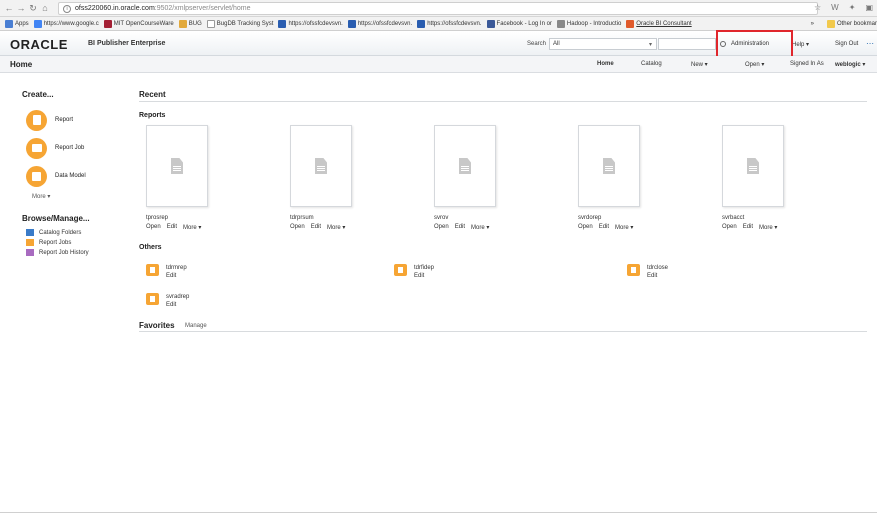 This screenshot has width=877, height=516. What do you see at coordinates (605, 64) in the screenshot?
I see `nav-home: Home` at bounding box center [605, 64].